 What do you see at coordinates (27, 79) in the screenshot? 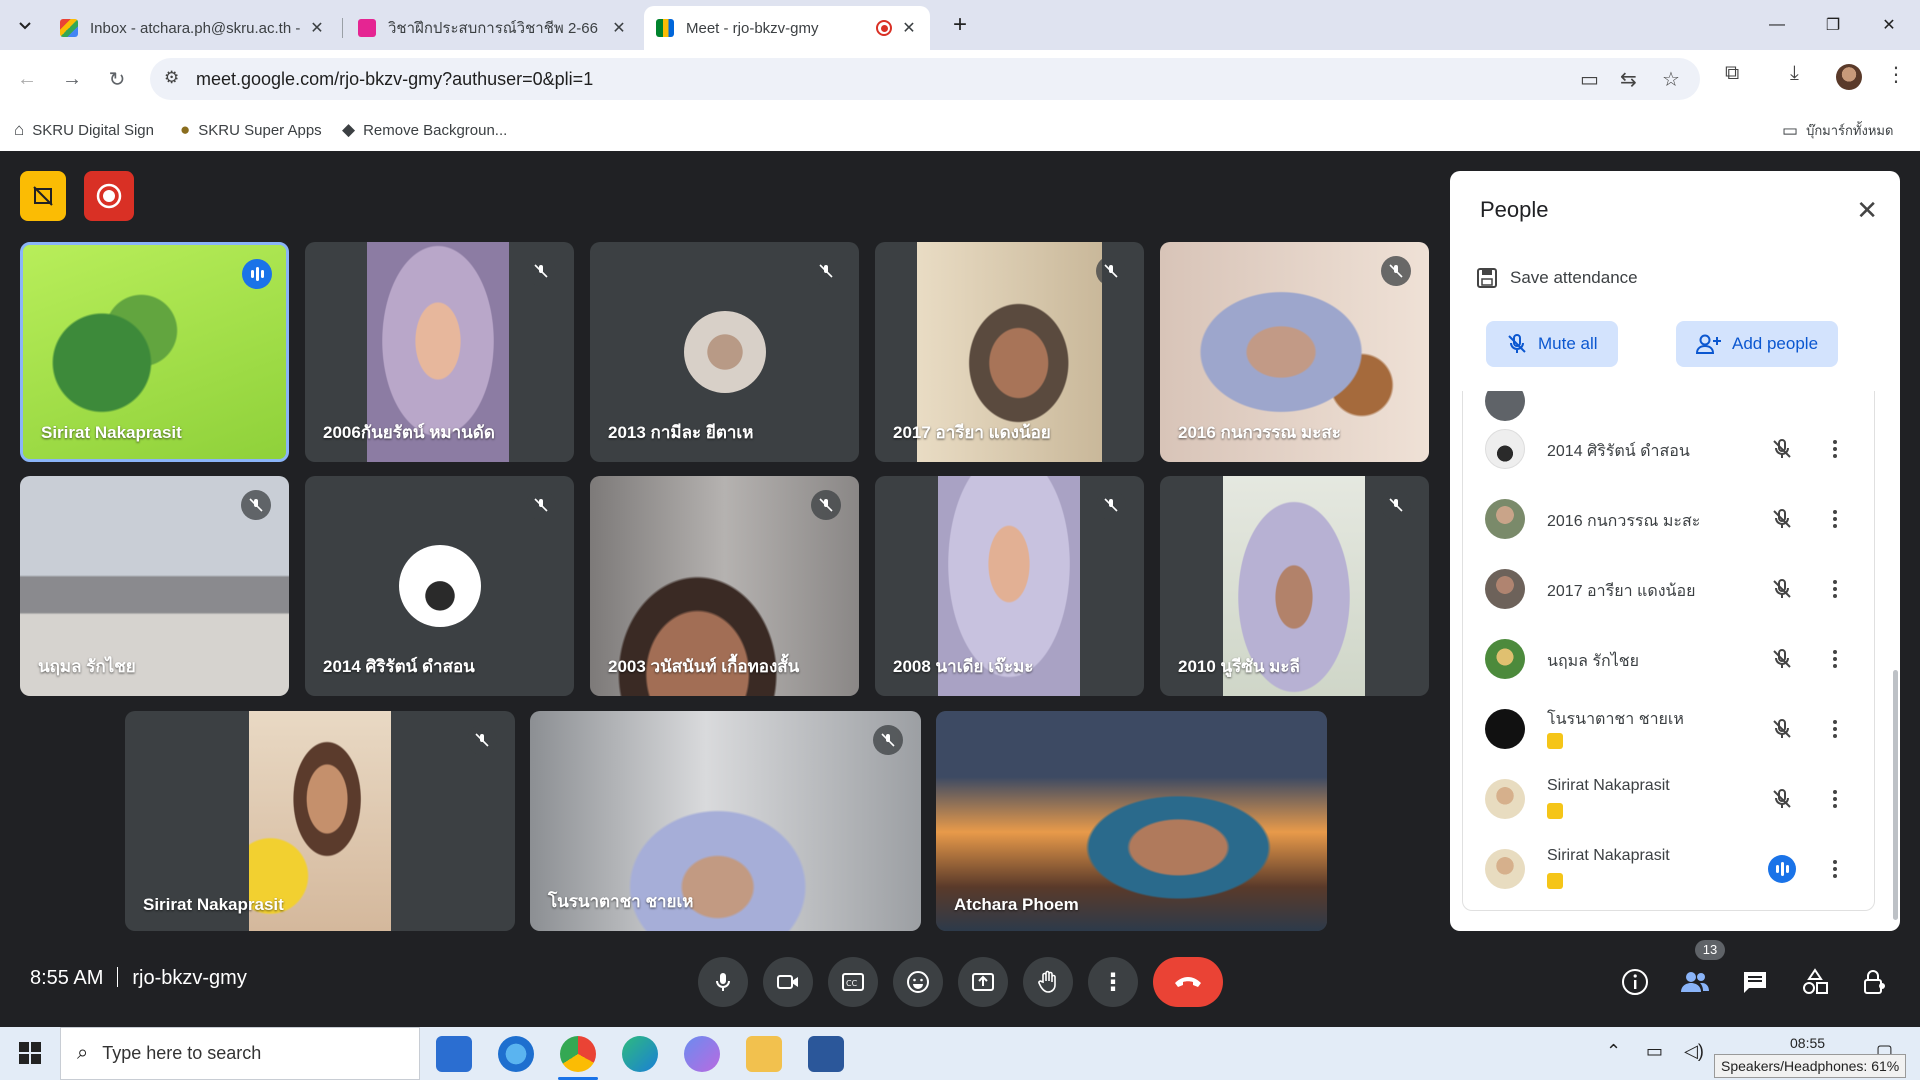
I see `back-button: ←` at bounding box center [27, 79].